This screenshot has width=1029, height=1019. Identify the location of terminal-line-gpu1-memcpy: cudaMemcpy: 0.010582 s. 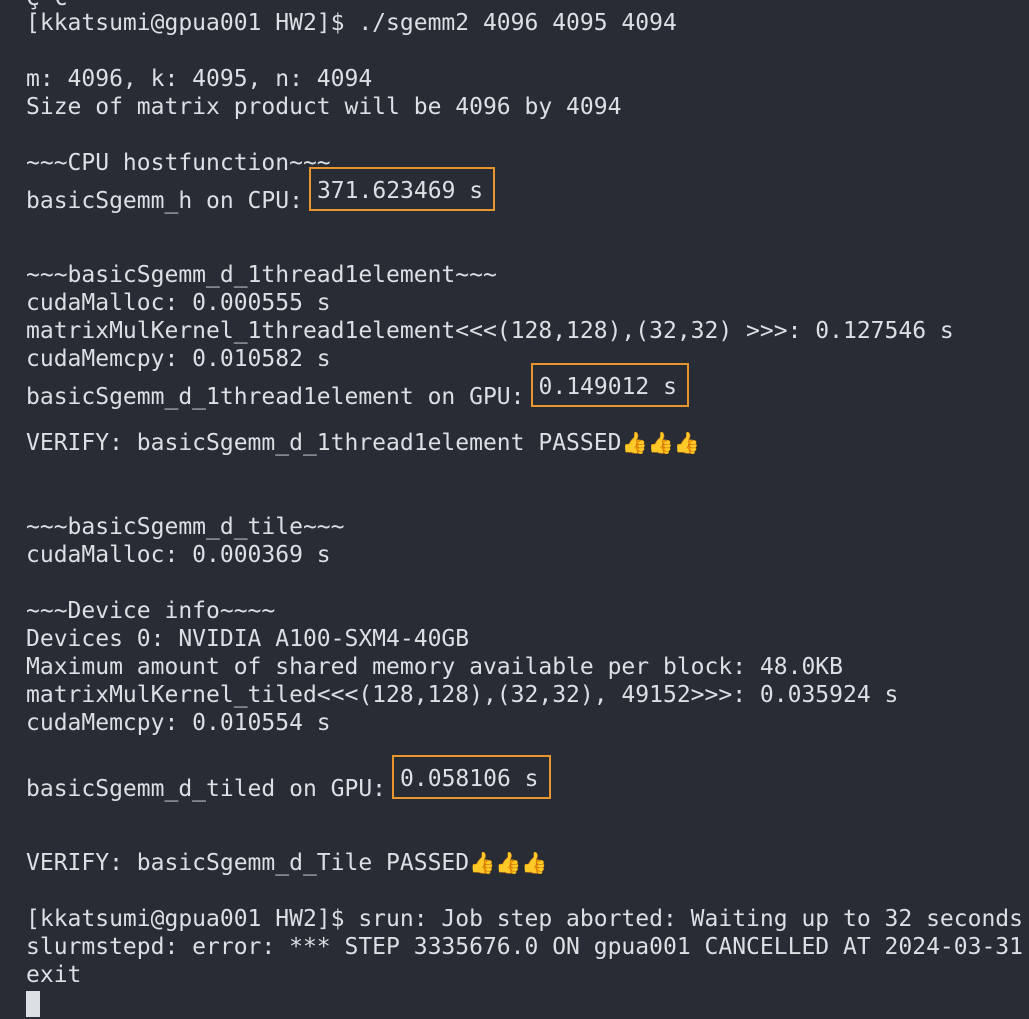
(178, 359).